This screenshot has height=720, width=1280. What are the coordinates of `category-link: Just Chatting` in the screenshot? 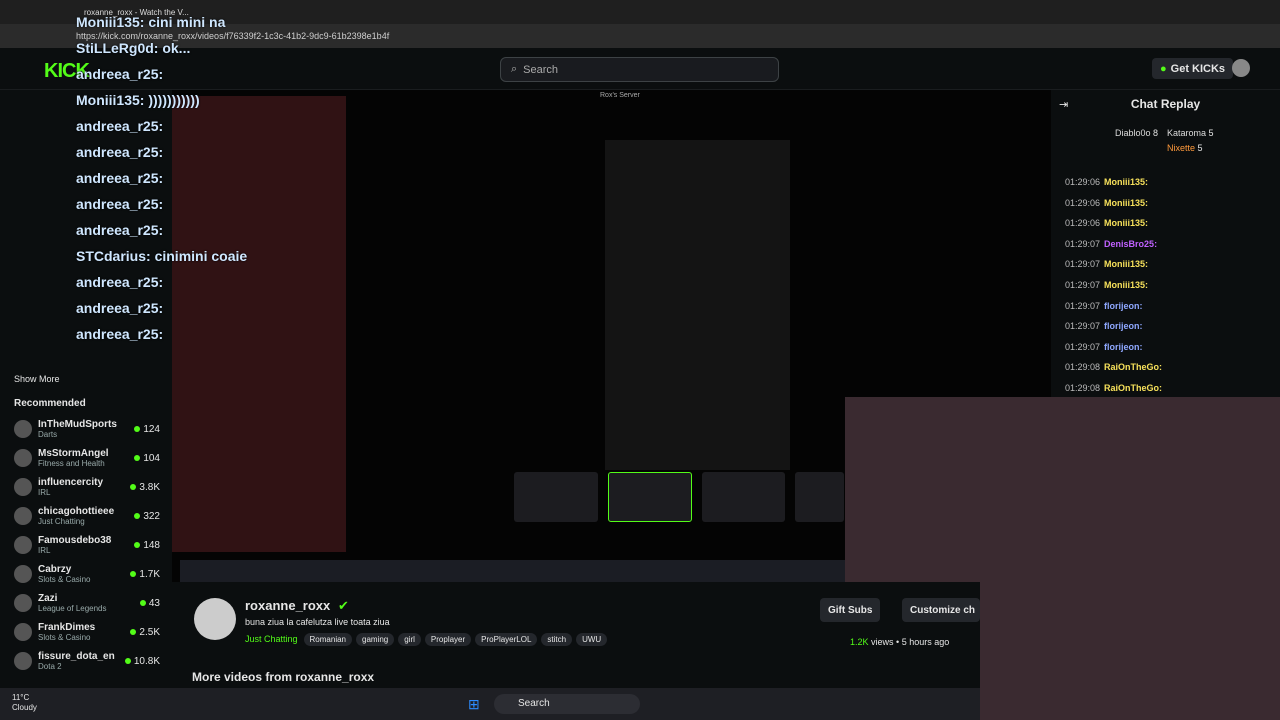 It's located at (271, 639).